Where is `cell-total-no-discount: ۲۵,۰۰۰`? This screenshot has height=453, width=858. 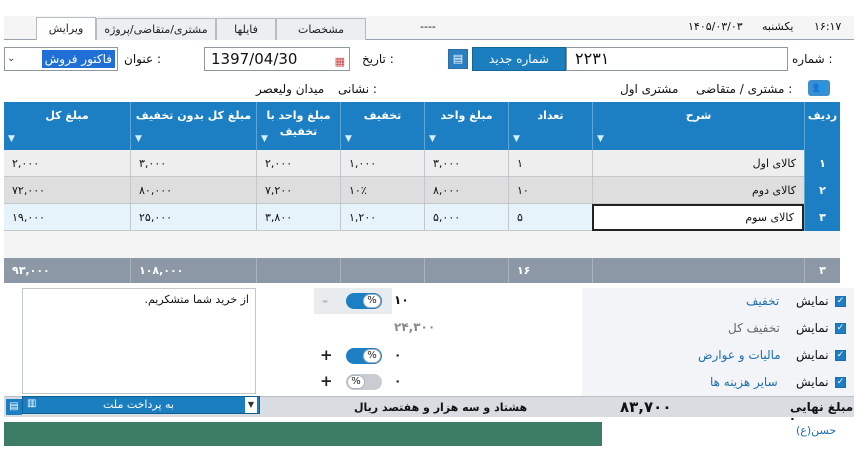 cell-total-no-discount: ۲۵,۰۰۰ is located at coordinates (193, 217).